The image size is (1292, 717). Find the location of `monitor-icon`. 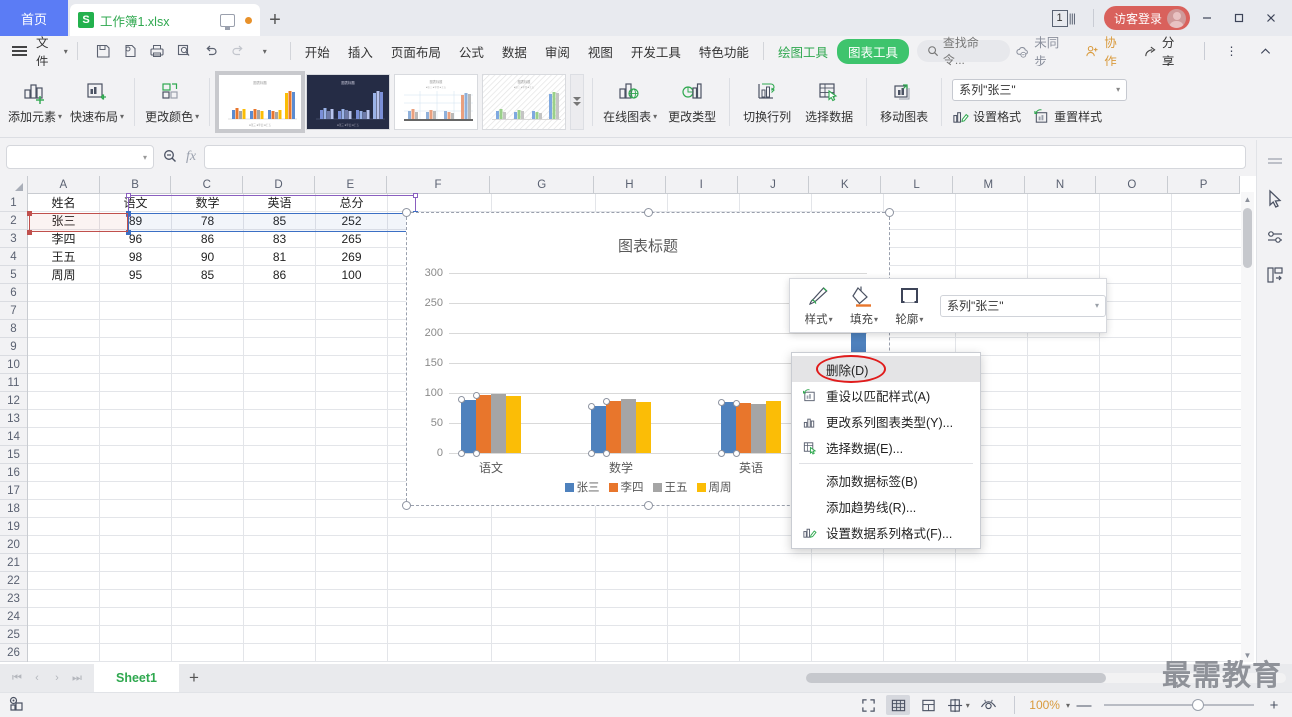

monitor-icon is located at coordinates (227, 21).